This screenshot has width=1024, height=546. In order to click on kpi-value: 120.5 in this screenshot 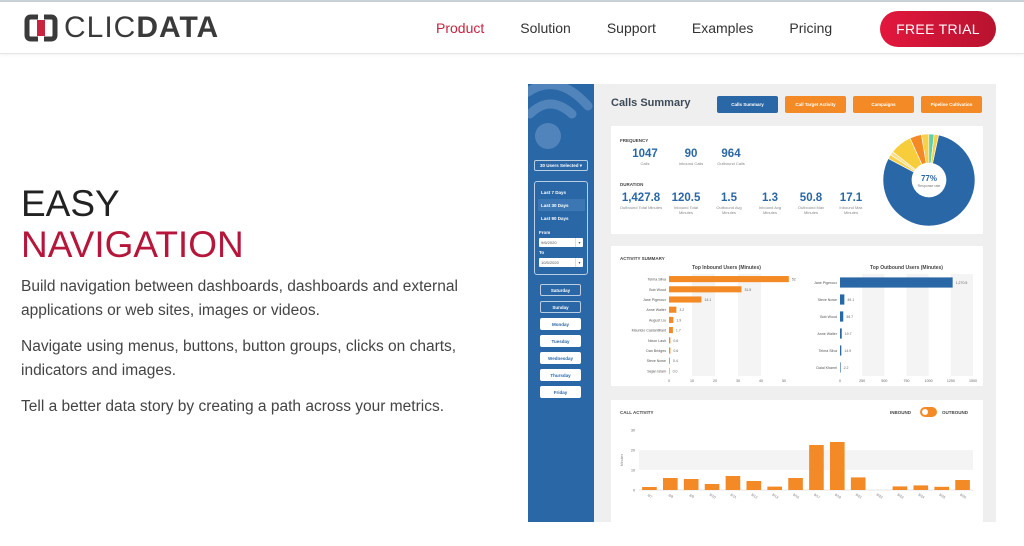, I will do `click(686, 198)`.